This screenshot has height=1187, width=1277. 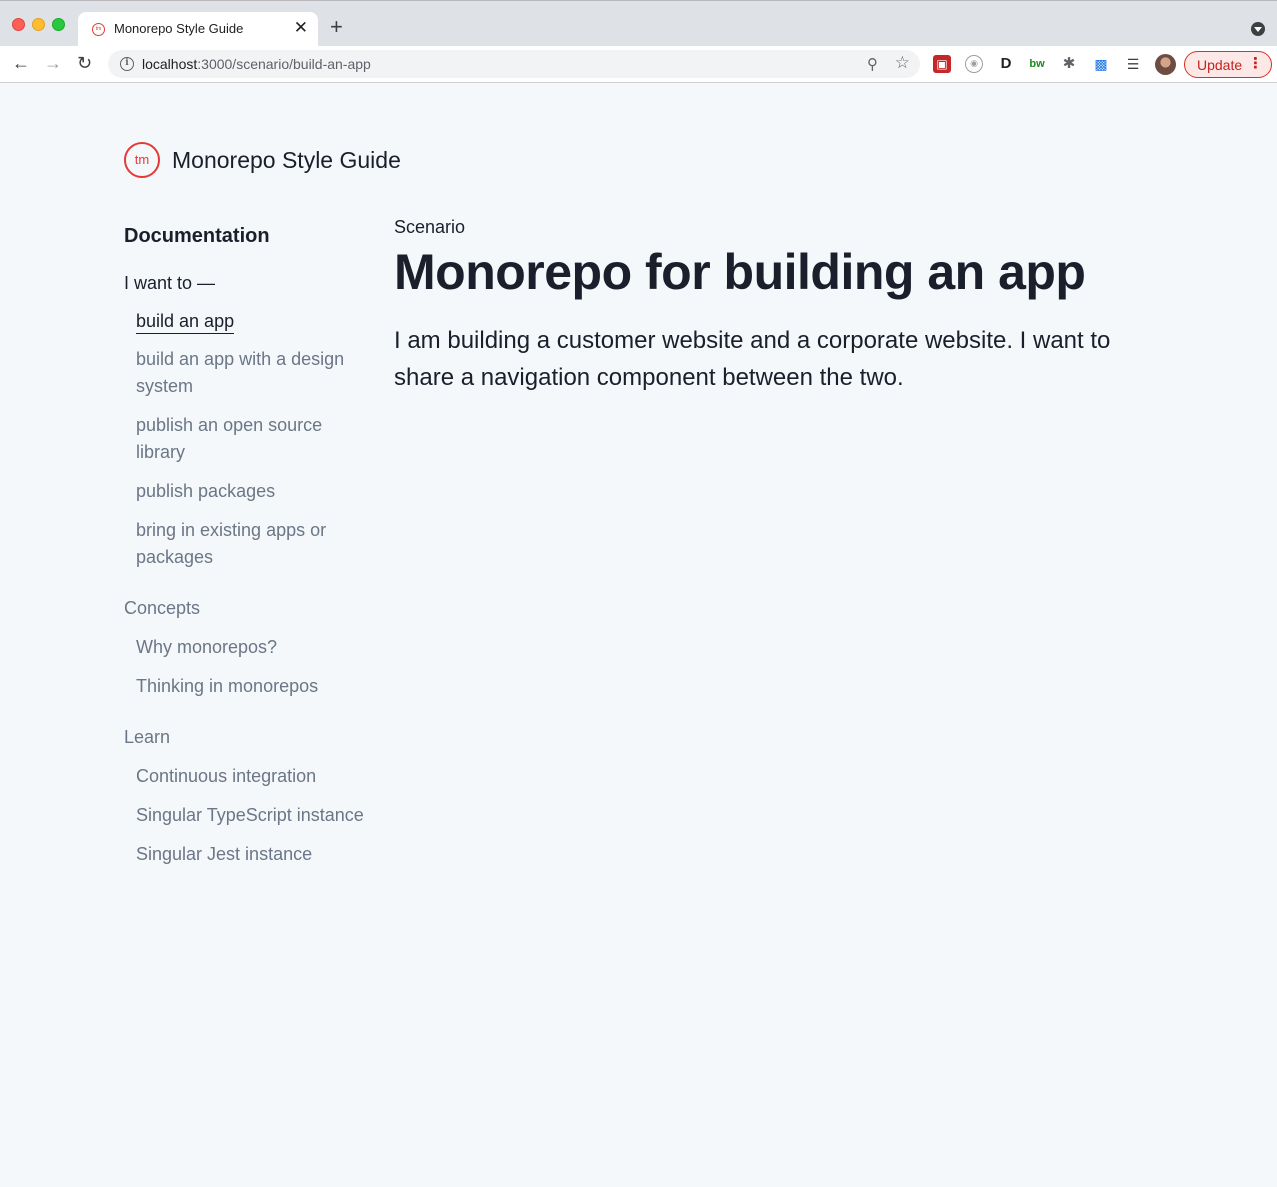 I want to click on list-item: Why monorepos?, so click(x=250, y=647).